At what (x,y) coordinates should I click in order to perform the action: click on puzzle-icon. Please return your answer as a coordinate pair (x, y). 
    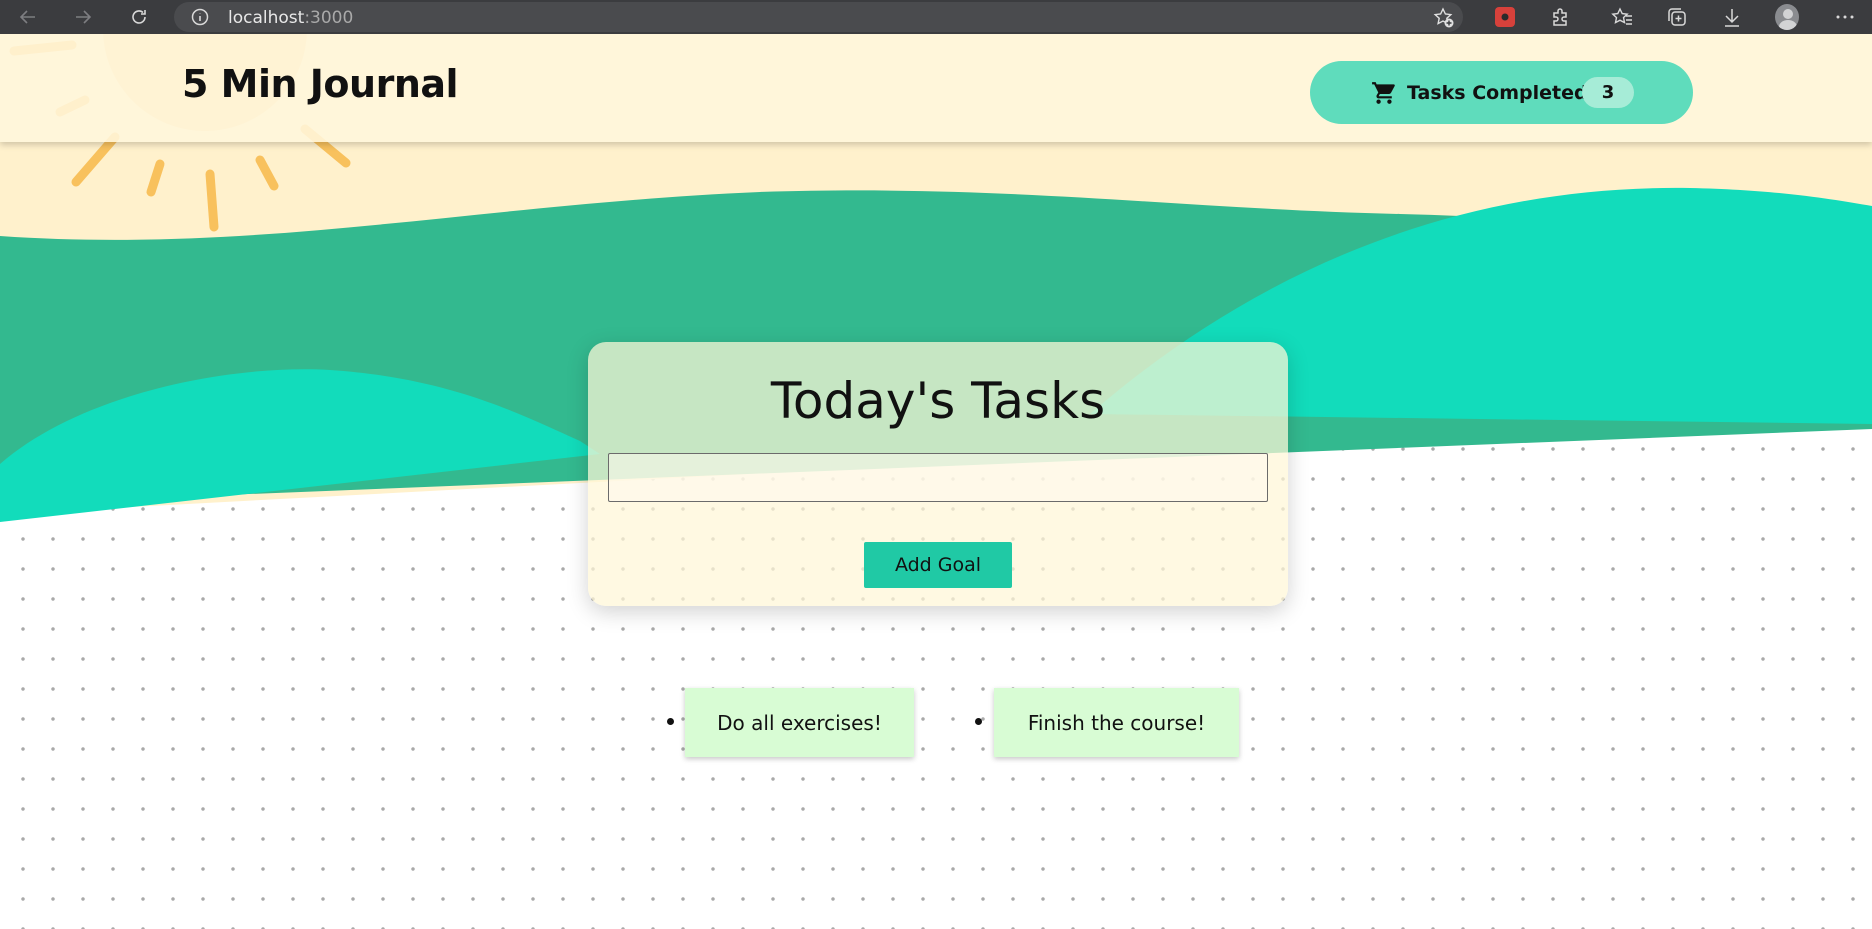
    Looking at the image, I should click on (1560, 17).